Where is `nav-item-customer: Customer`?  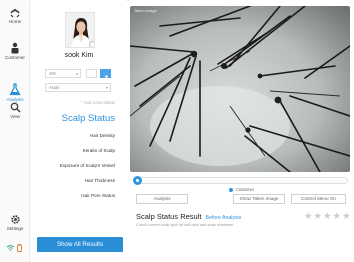
nav-item-customer: Customer is located at coordinates (15, 51).